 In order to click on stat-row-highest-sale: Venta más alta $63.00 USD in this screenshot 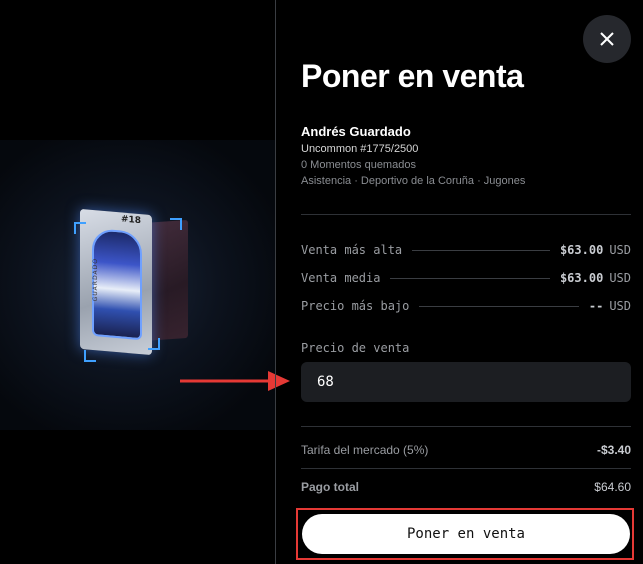, I will do `click(466, 250)`.